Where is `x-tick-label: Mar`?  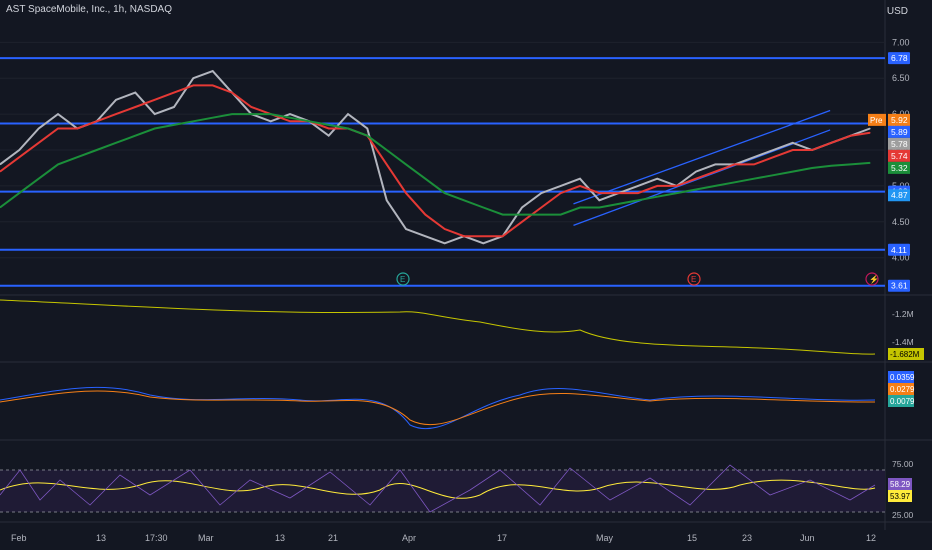 x-tick-label: Mar is located at coordinates (206, 538).